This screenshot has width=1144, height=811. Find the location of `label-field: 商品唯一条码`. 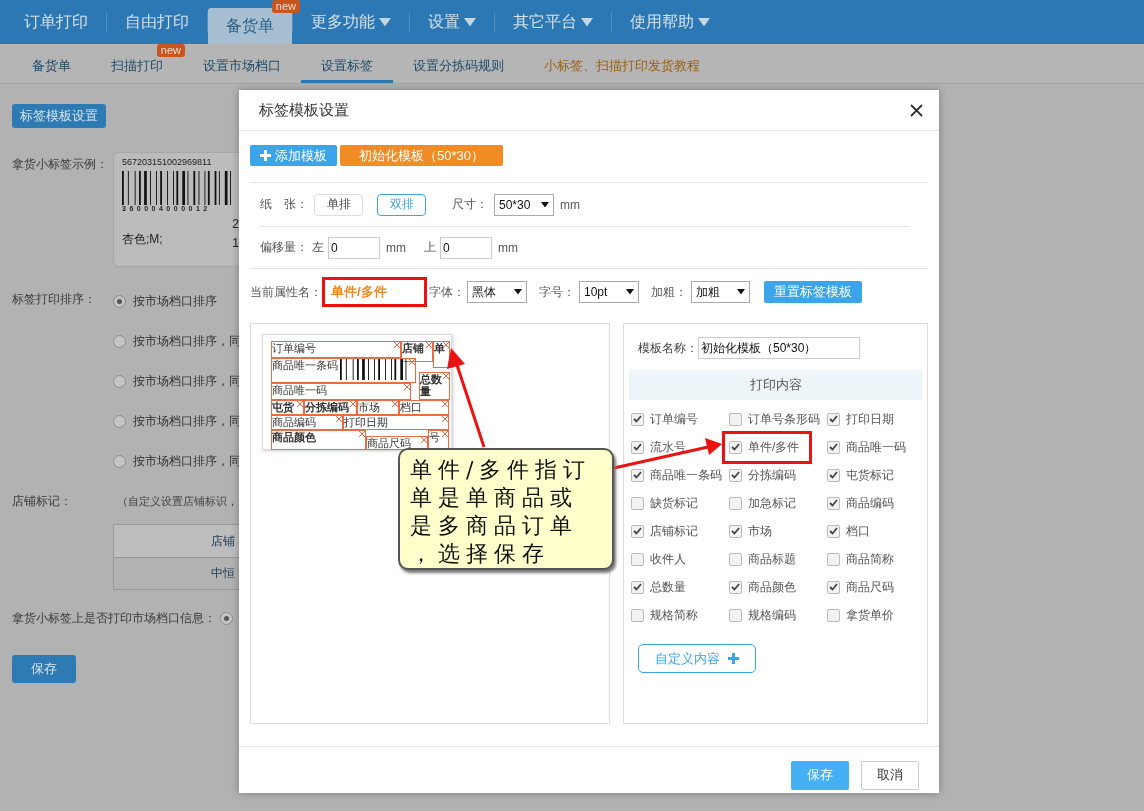

label-field: 商品唯一条码 is located at coordinates (343, 370).